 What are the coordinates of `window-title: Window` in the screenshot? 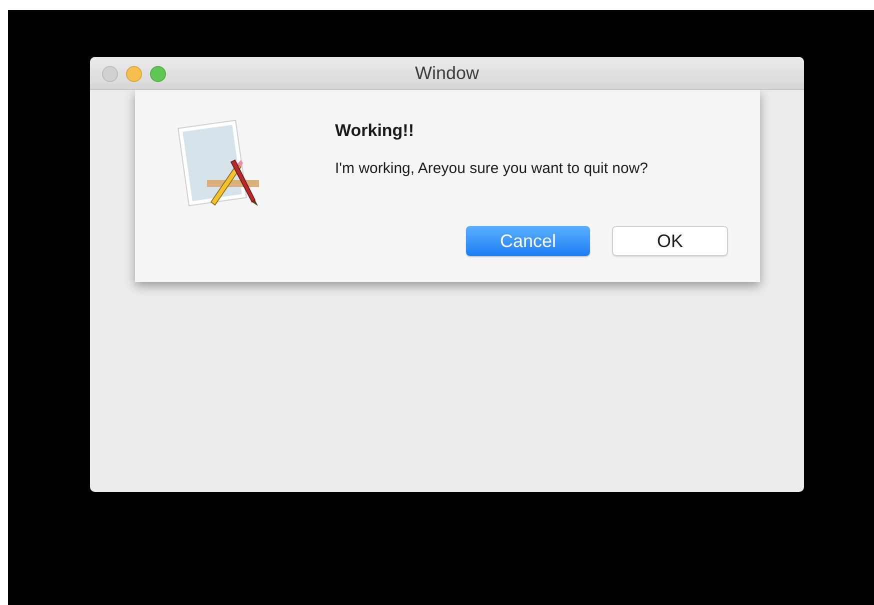 It's located at (447, 73).